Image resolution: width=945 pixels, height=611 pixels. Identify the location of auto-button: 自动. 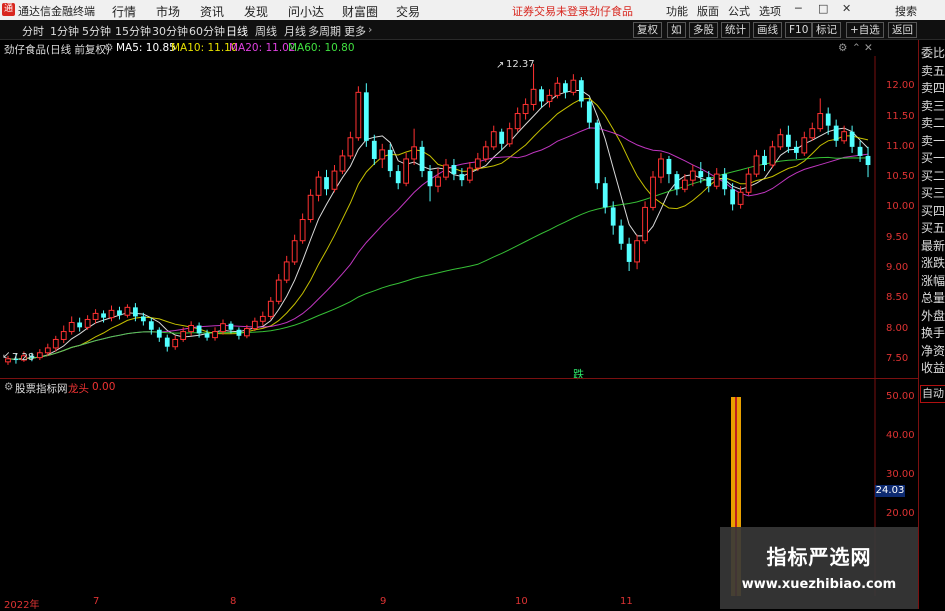
(932, 394).